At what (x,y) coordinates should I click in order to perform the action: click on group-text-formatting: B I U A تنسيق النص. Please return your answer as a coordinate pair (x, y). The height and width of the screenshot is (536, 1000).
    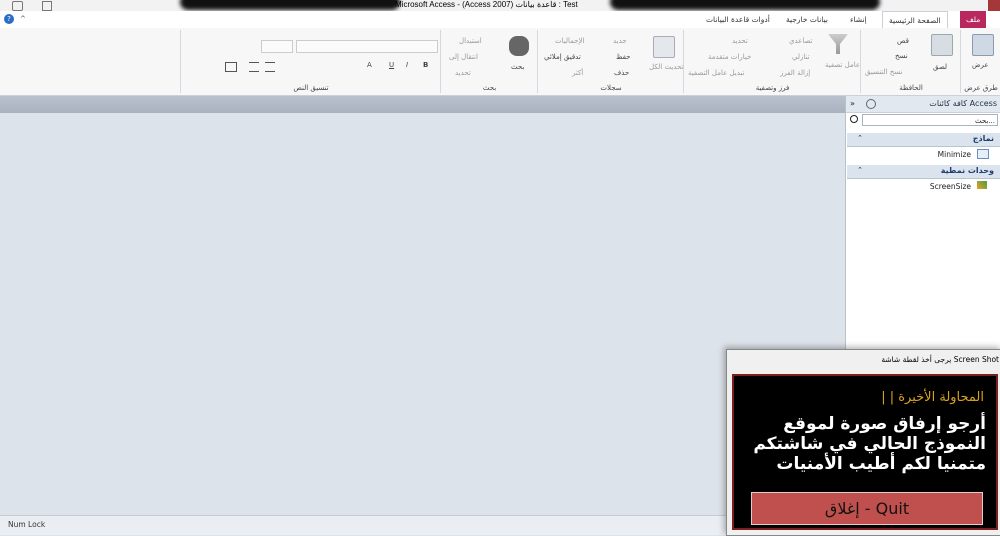
    Looking at the image, I should click on (310, 61).